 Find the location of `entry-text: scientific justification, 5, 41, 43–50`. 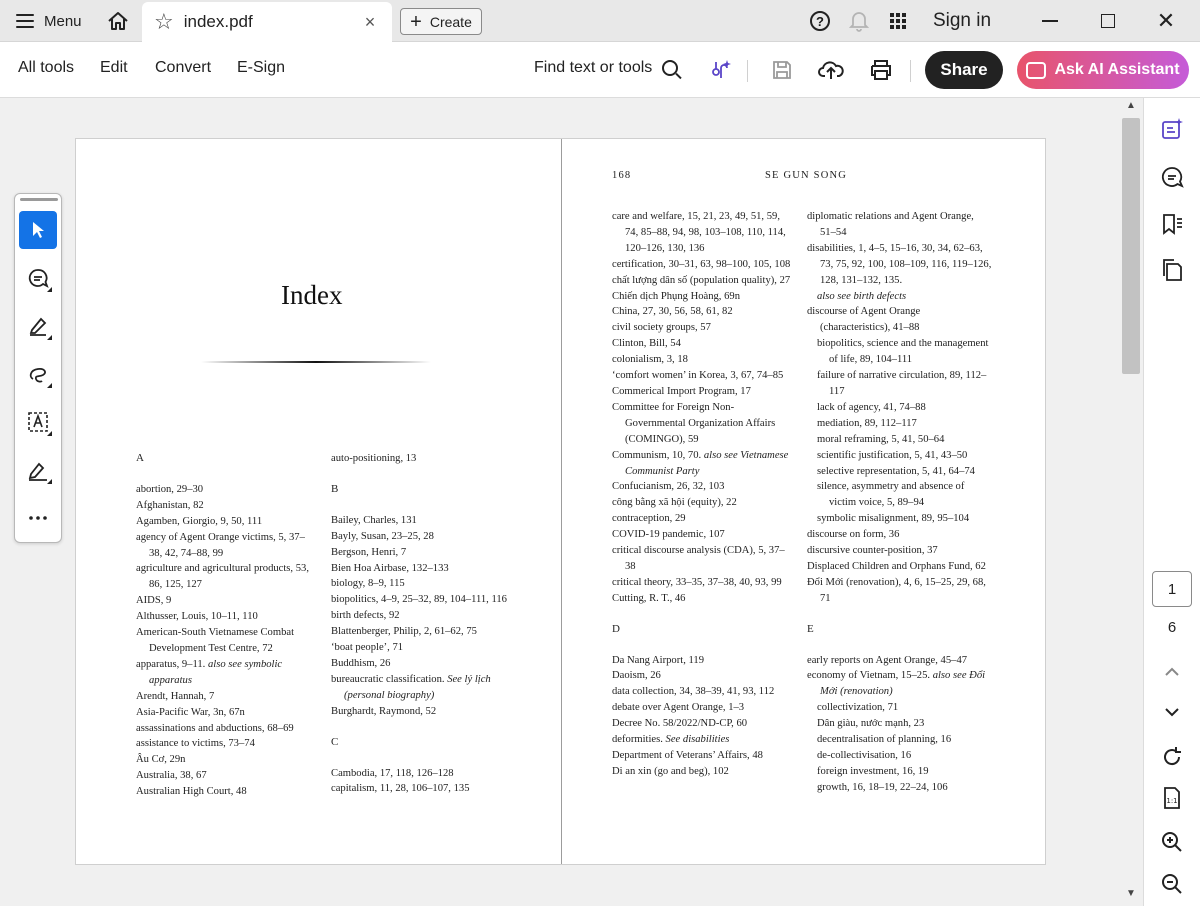

entry-text: scientific justification, 5, 41, 43–50 is located at coordinates (892, 455).